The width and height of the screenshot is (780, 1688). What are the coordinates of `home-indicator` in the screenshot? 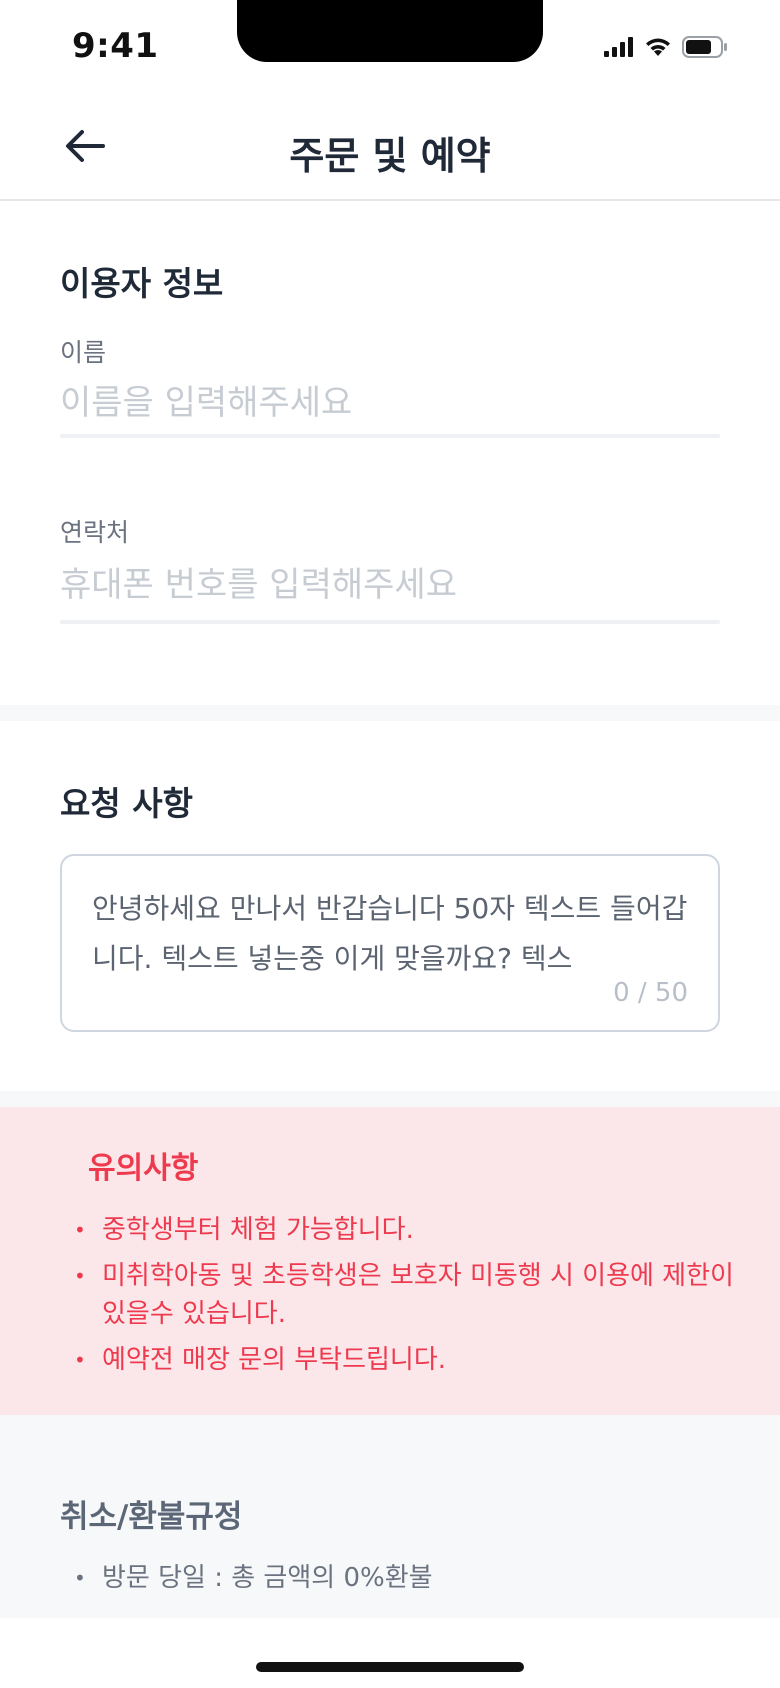 It's located at (390, 1667).